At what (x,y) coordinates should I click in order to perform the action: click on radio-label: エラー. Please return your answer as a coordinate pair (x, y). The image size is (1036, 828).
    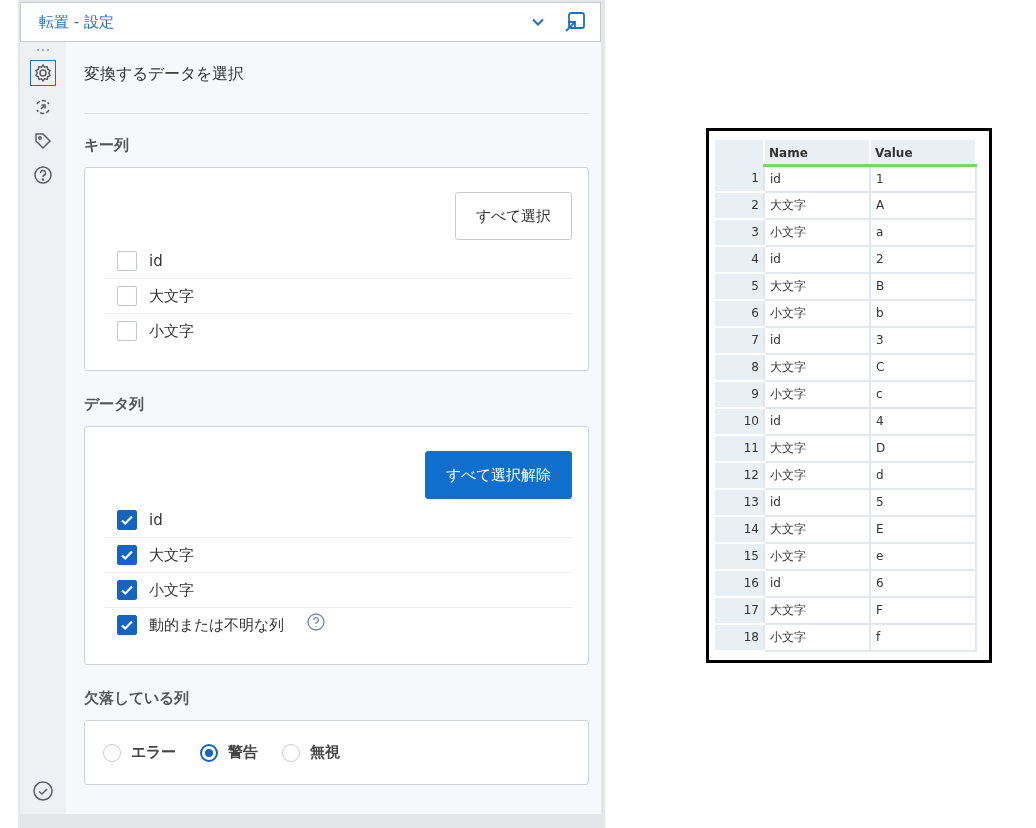
    Looking at the image, I should click on (153, 752).